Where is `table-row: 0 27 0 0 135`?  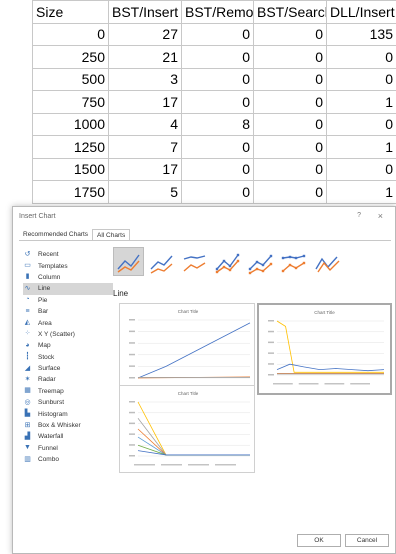
table-row: 0 27 0 0 135 is located at coordinates (214, 34).